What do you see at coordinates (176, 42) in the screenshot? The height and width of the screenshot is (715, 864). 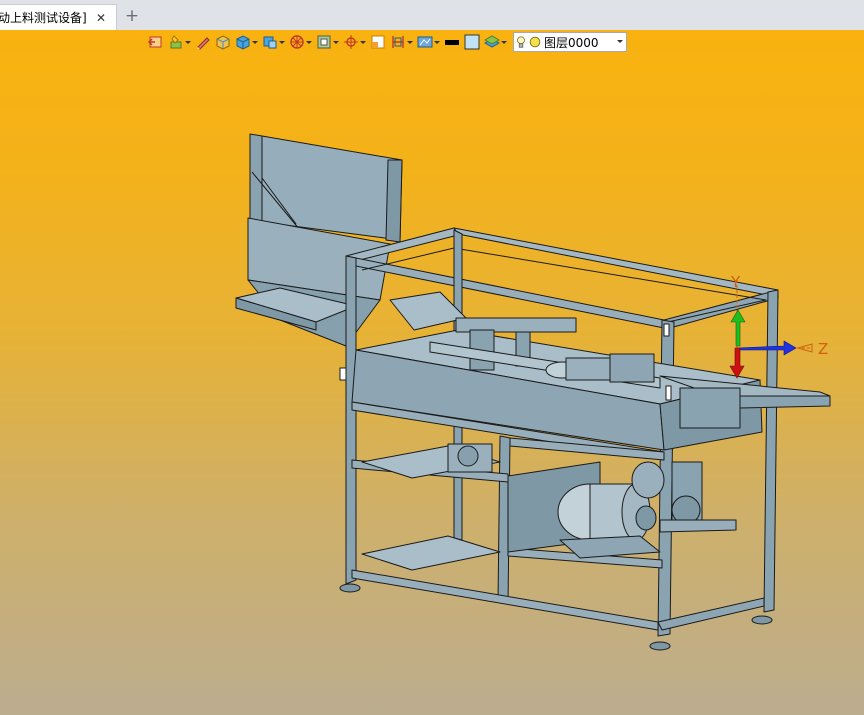 I see `sketch-paint-icon` at bounding box center [176, 42].